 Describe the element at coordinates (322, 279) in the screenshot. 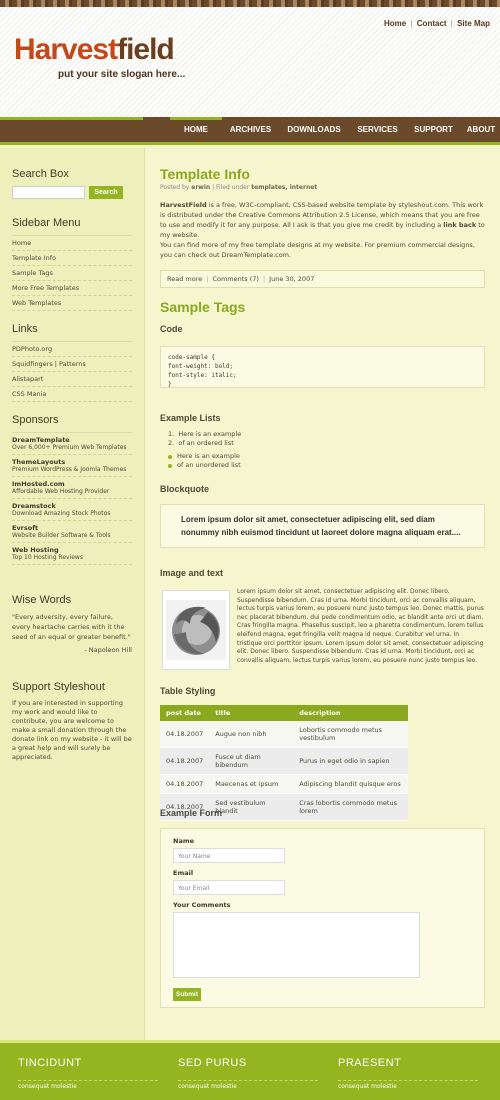

I see `post-footer: Read more | Comments (7) | June 30, 2007` at that location.